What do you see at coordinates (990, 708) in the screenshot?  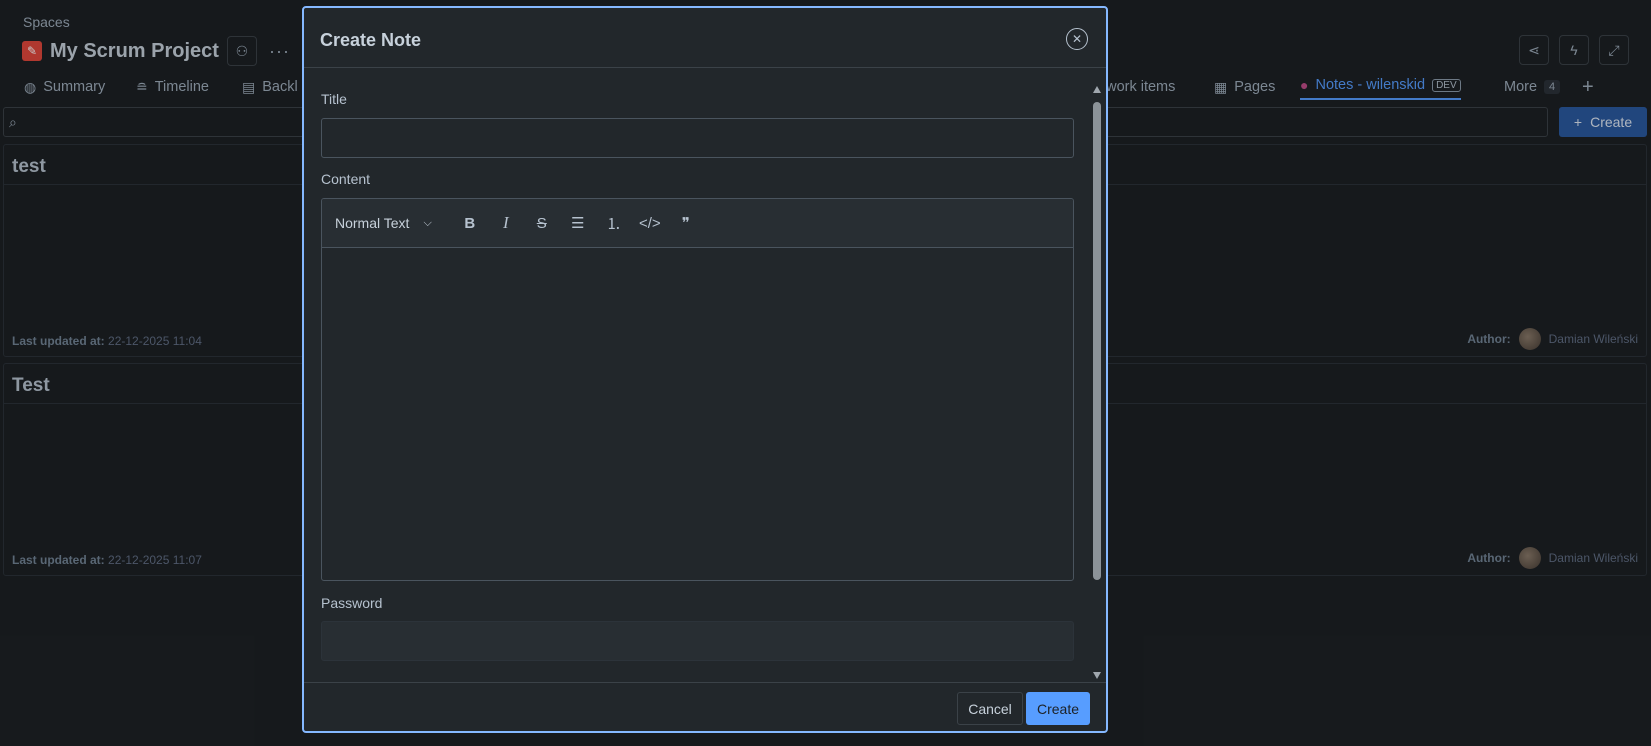 I see `cancel-button: Cancel` at bounding box center [990, 708].